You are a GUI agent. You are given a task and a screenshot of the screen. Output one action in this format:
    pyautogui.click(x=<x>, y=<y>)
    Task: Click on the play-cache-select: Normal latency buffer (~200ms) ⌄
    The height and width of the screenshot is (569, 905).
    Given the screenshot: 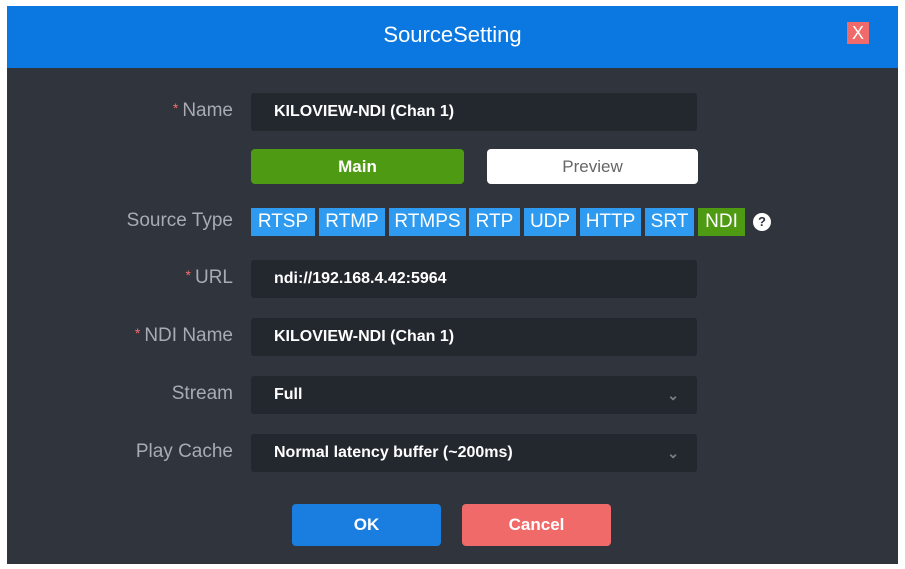 What is the action you would take?
    pyautogui.click(x=474, y=453)
    